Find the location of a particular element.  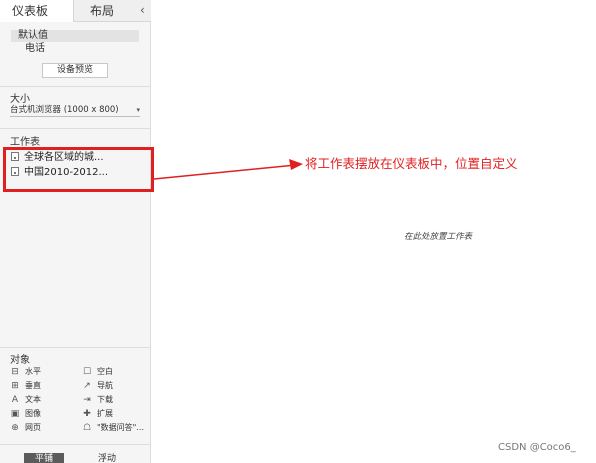

object-download: ⇥ 下载 is located at coordinates (97, 400).